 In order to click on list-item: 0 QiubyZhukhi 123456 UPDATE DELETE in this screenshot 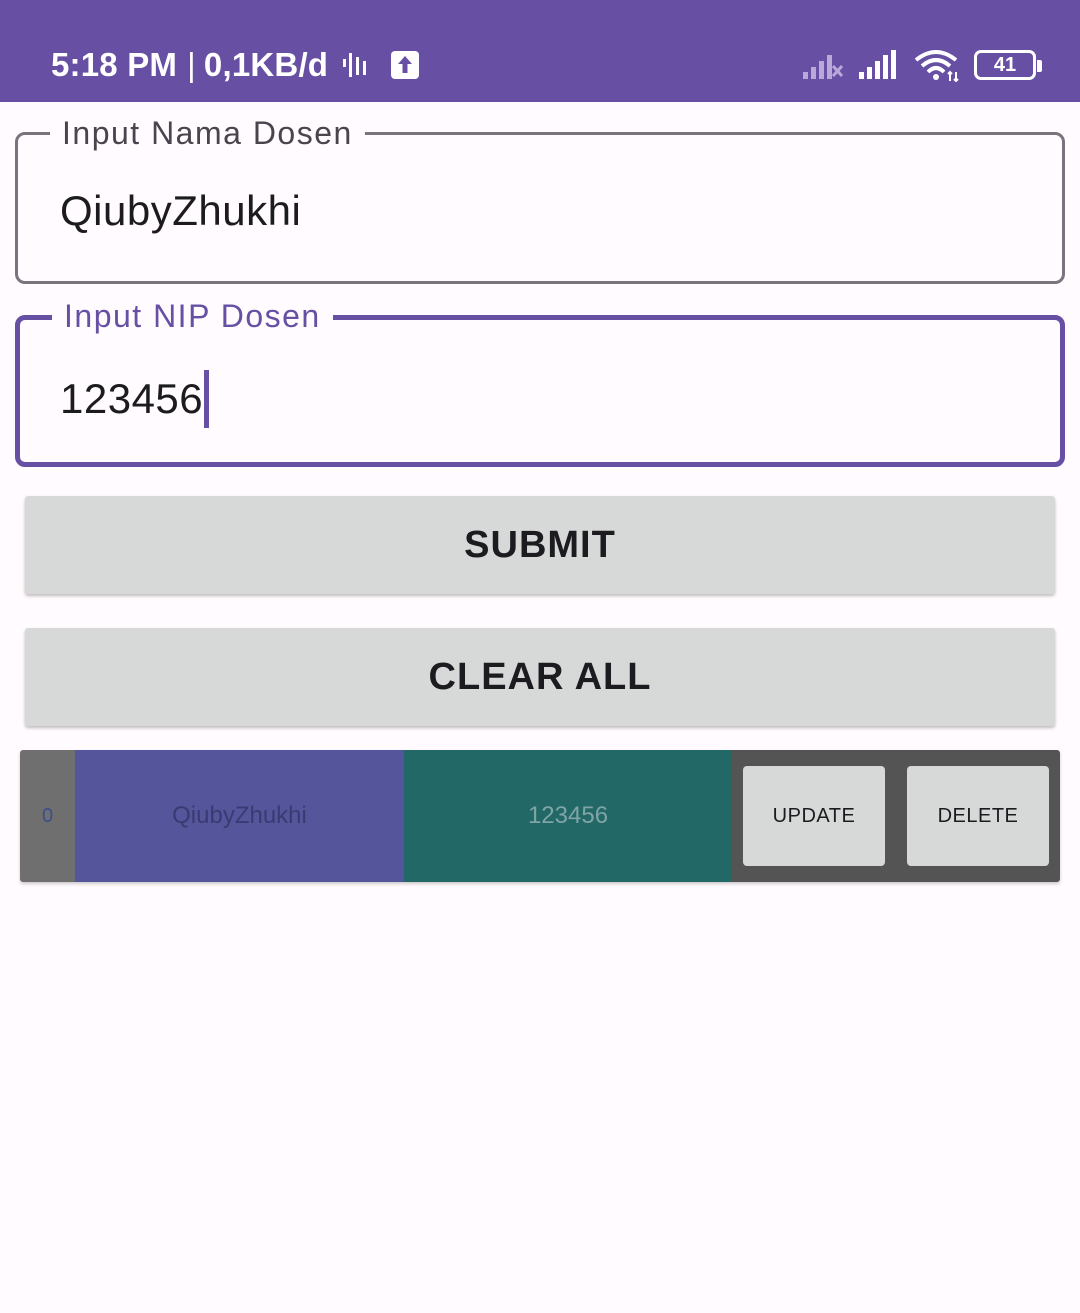, I will do `click(540, 816)`.